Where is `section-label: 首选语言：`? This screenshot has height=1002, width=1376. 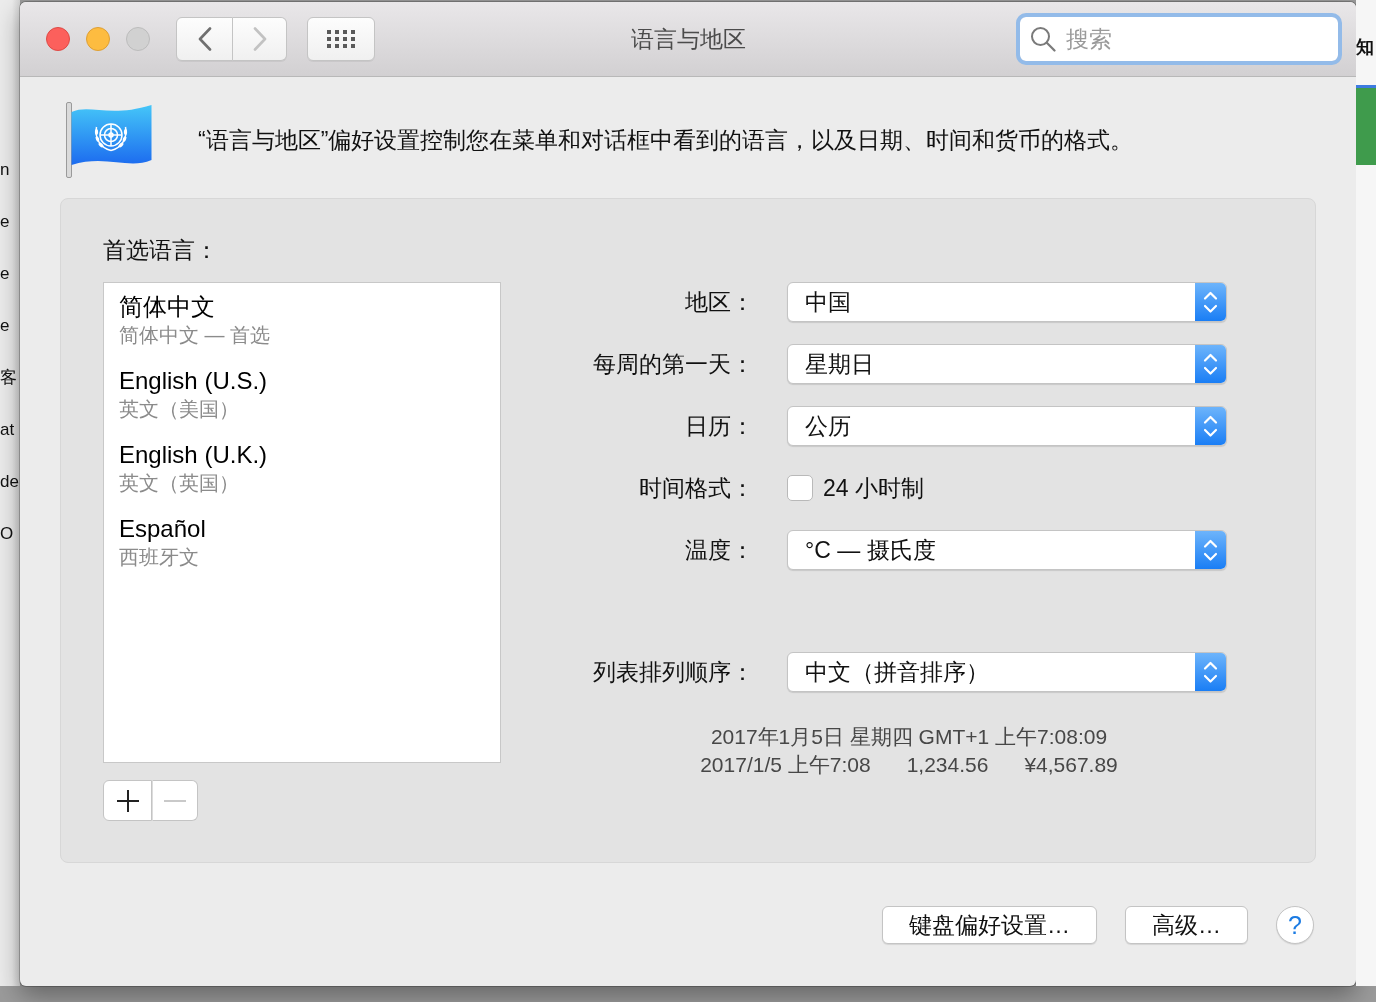 section-label: 首选语言： is located at coordinates (160, 250).